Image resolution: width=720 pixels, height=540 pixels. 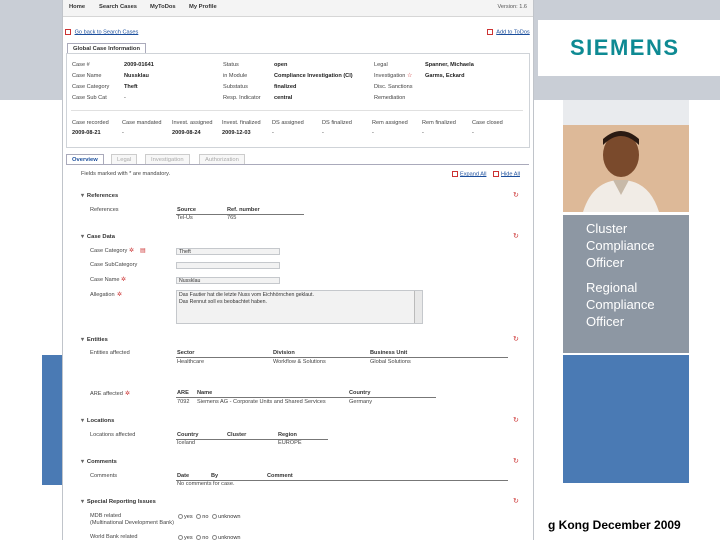 I want to click on timeline-header-7: Rem finalized, so click(x=439, y=123).